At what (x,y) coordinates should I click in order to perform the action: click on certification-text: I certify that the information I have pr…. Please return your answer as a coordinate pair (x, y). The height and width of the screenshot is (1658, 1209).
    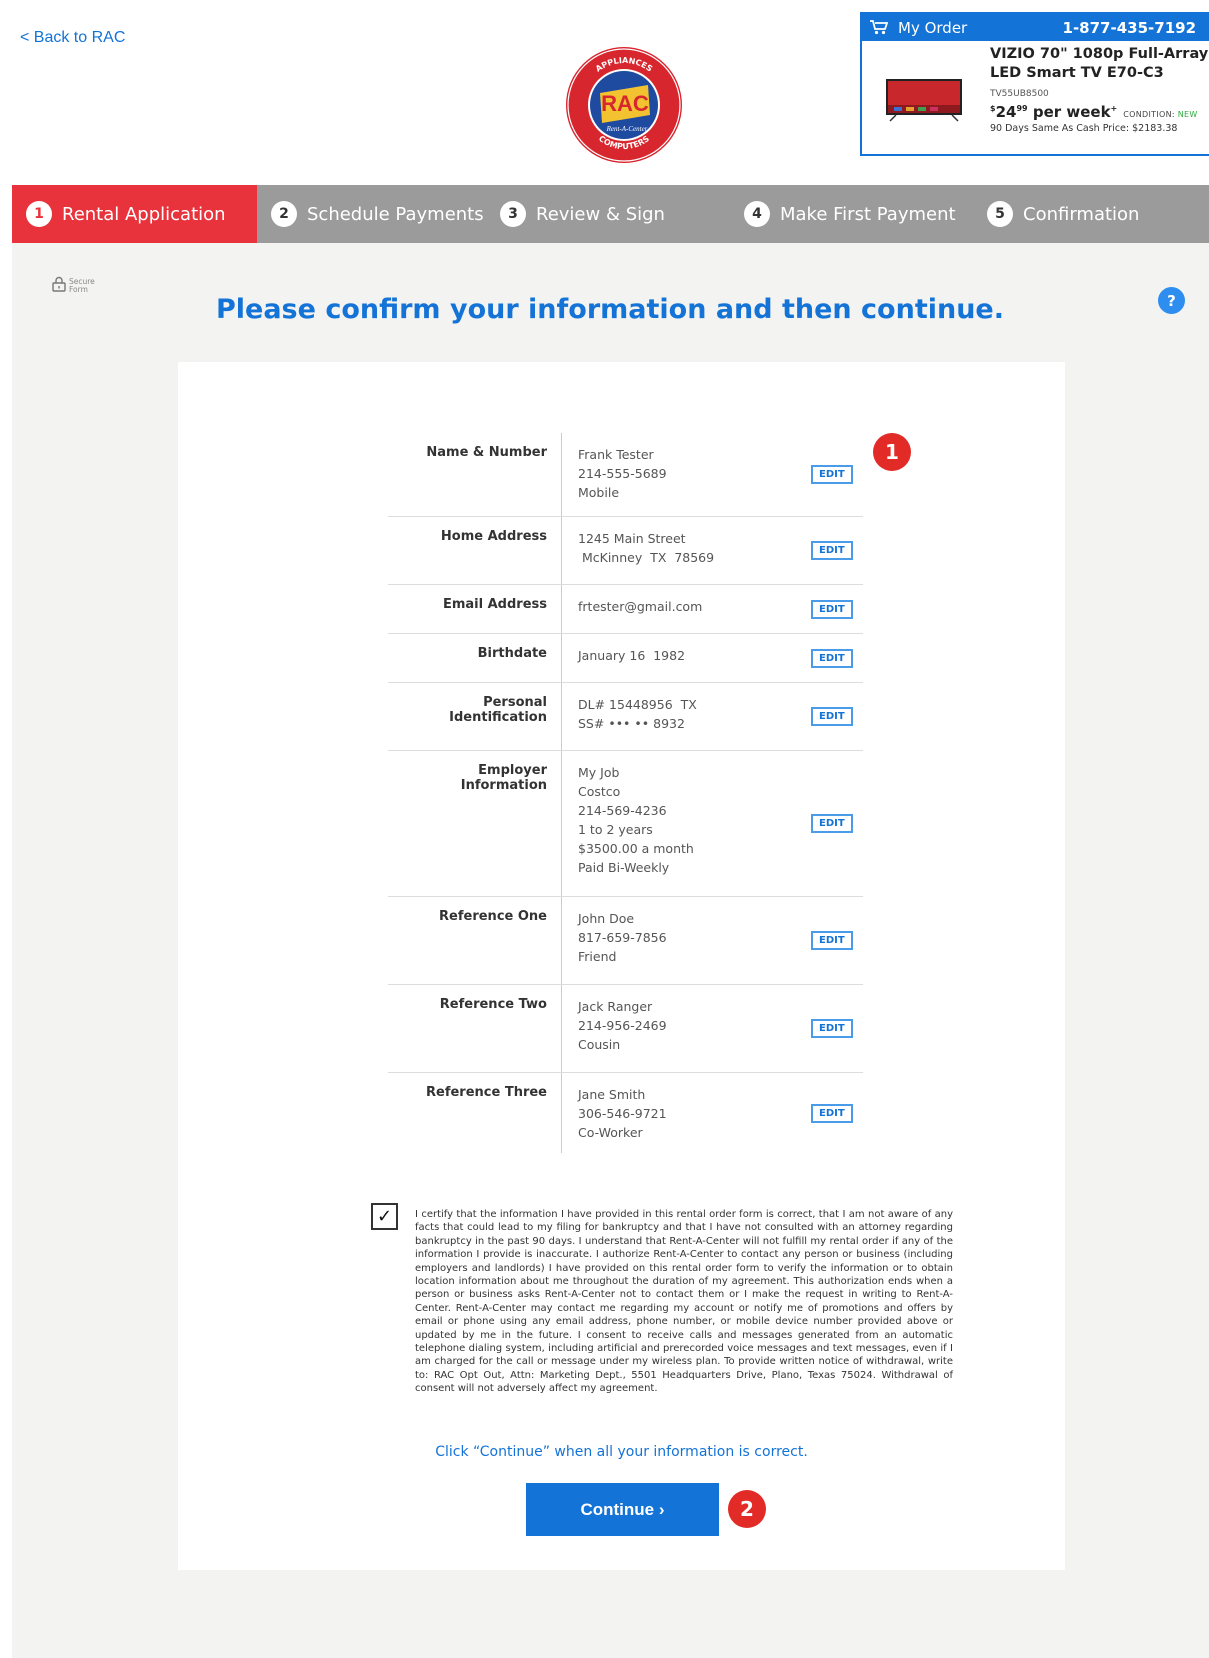
    Looking at the image, I should click on (684, 1302).